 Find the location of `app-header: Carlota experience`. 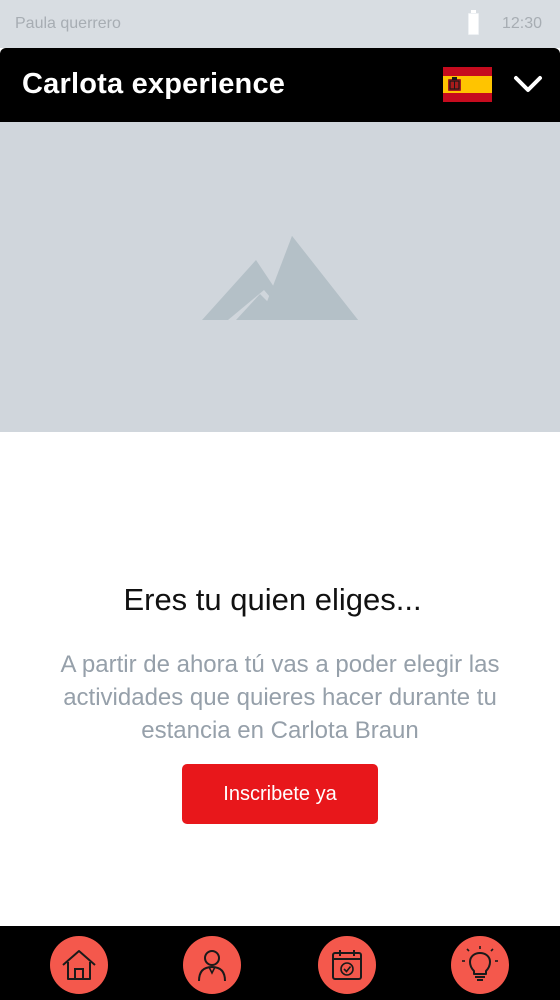

app-header: Carlota experience is located at coordinates (280, 85).